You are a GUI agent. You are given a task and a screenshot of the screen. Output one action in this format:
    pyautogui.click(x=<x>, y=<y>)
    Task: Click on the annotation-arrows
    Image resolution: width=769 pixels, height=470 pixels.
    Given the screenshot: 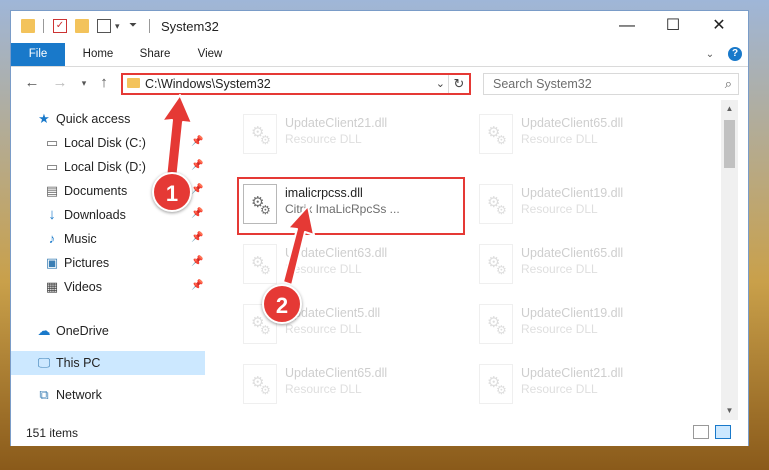 What is the action you would take?
    pyautogui.click(x=238, y=190)
    